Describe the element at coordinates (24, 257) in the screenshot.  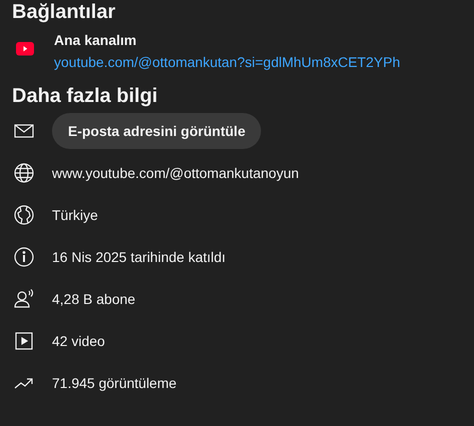
I see `info-icon` at that location.